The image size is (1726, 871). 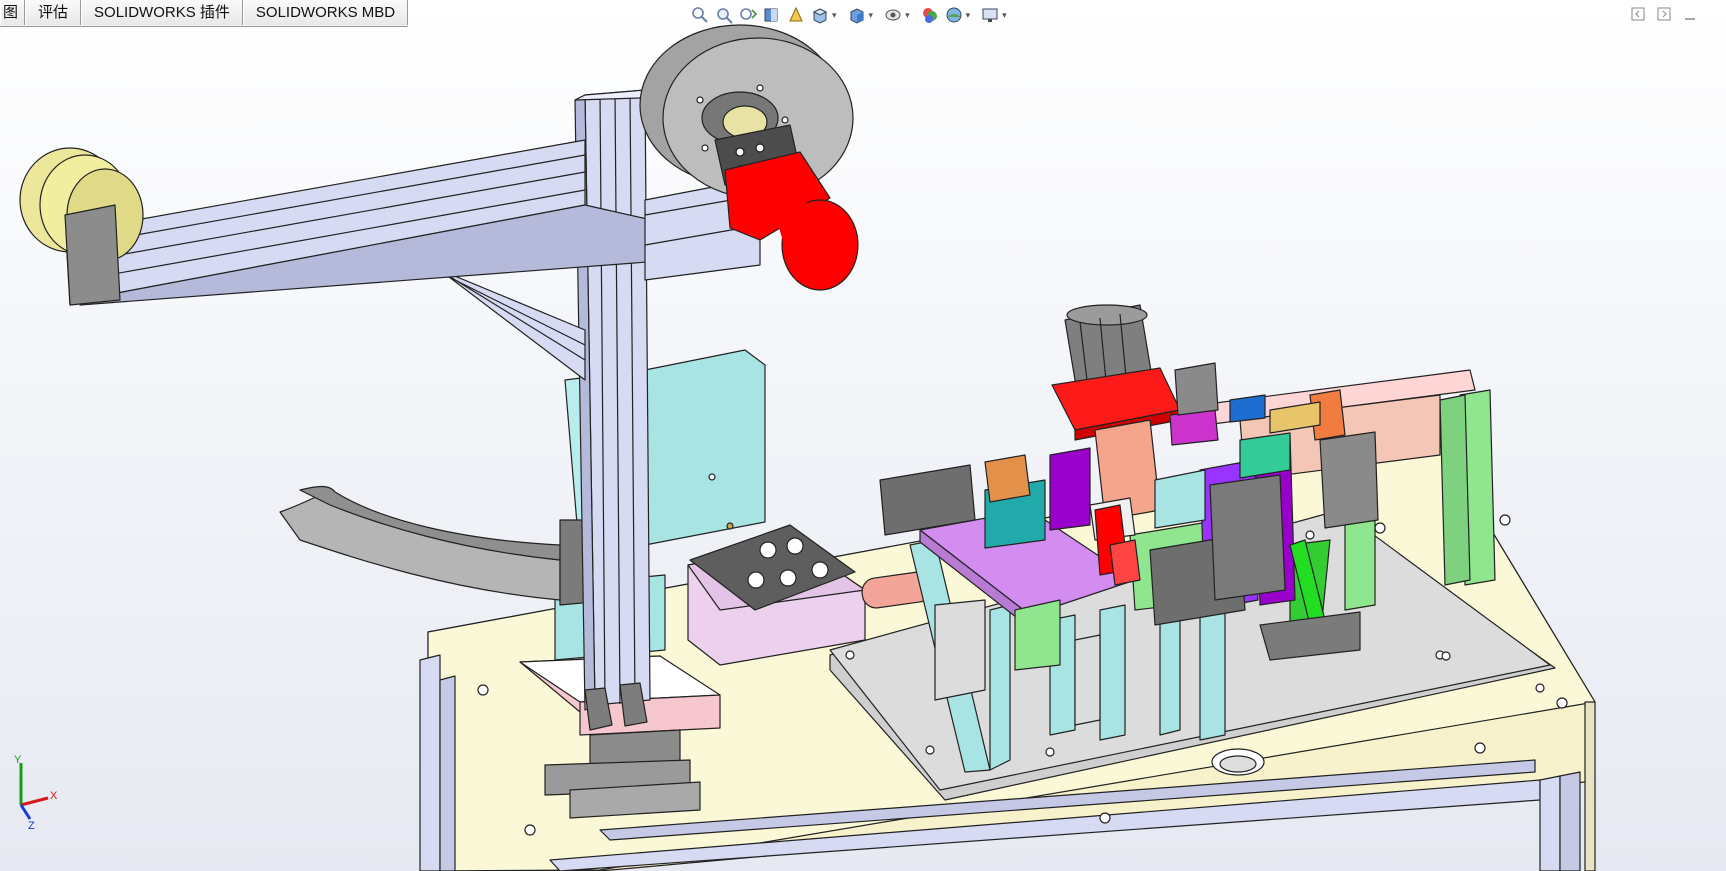 I want to click on tab-solidworks-addins: SOLIDWORKS 插件, so click(x=162, y=12).